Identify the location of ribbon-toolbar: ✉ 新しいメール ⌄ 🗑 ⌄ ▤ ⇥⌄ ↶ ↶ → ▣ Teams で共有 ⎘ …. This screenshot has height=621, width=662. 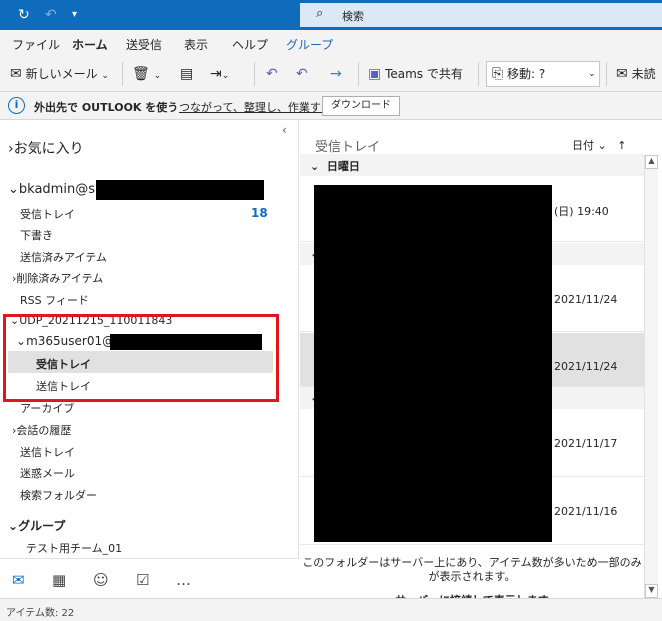
(331, 74).